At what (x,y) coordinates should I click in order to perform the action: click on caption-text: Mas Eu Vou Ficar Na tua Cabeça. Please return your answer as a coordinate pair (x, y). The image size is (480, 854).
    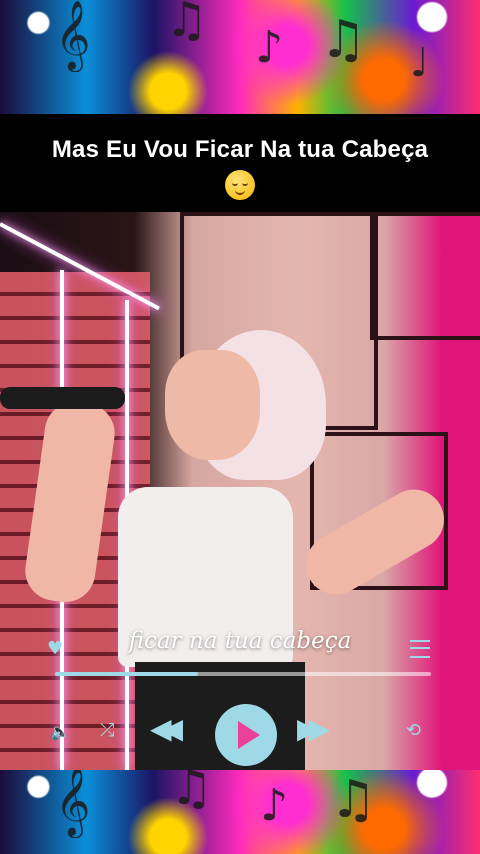
    Looking at the image, I should click on (240, 149).